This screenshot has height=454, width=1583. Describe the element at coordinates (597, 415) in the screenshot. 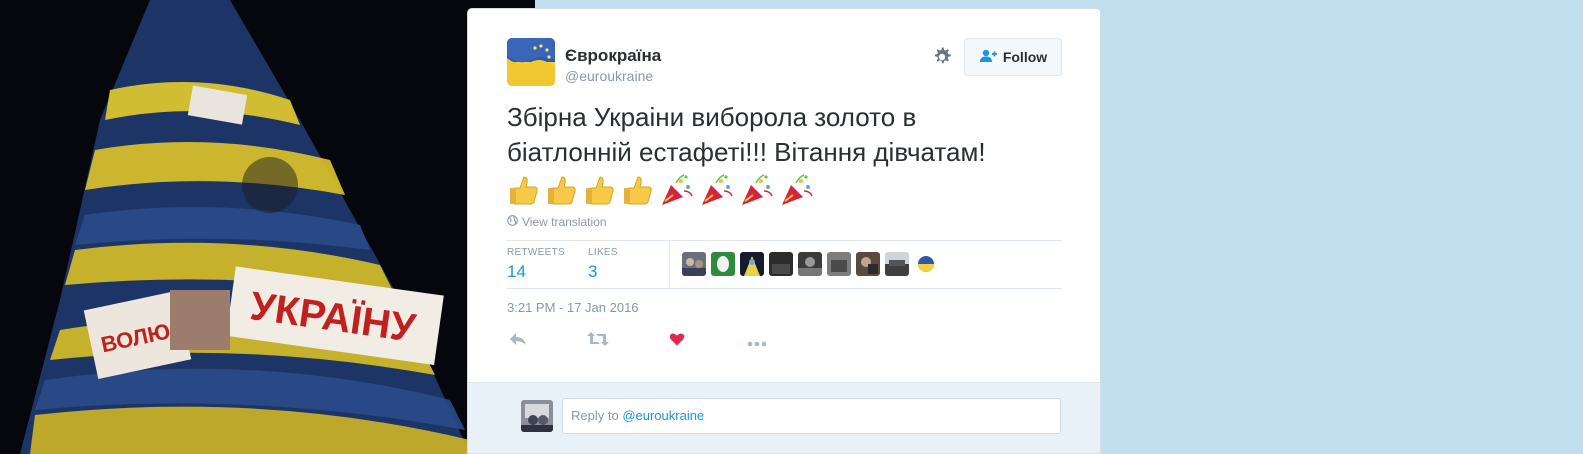

I see `reply-prefix: Reply to` at that location.